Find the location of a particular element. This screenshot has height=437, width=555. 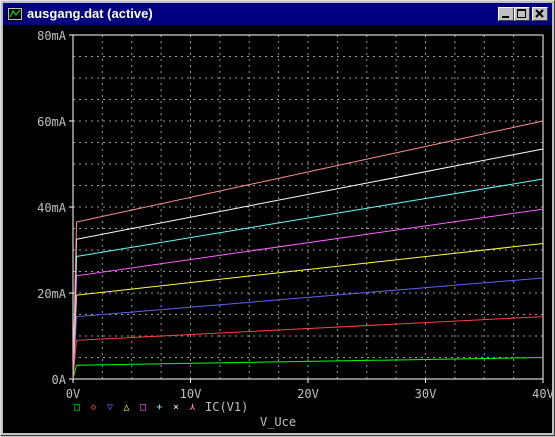

close-icon is located at coordinates (539, 13).